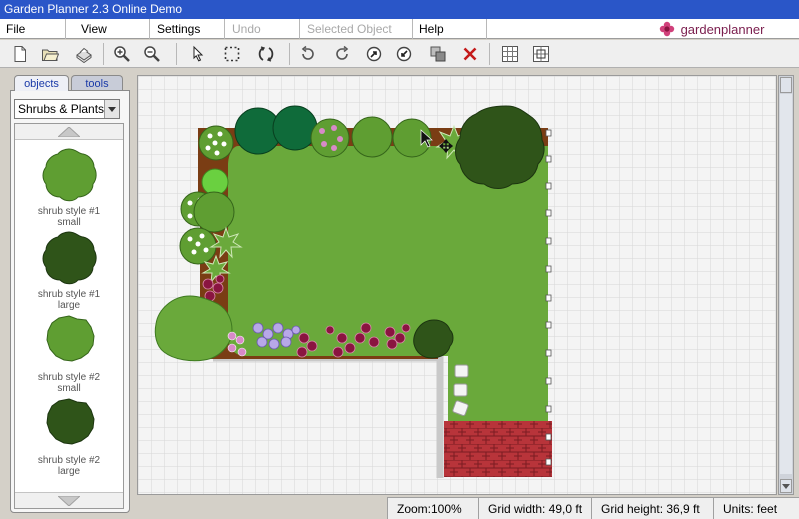 Image resolution: width=799 pixels, height=519 pixels. Describe the element at coordinates (33, 29) in the screenshot. I see `menu-file: File` at that location.